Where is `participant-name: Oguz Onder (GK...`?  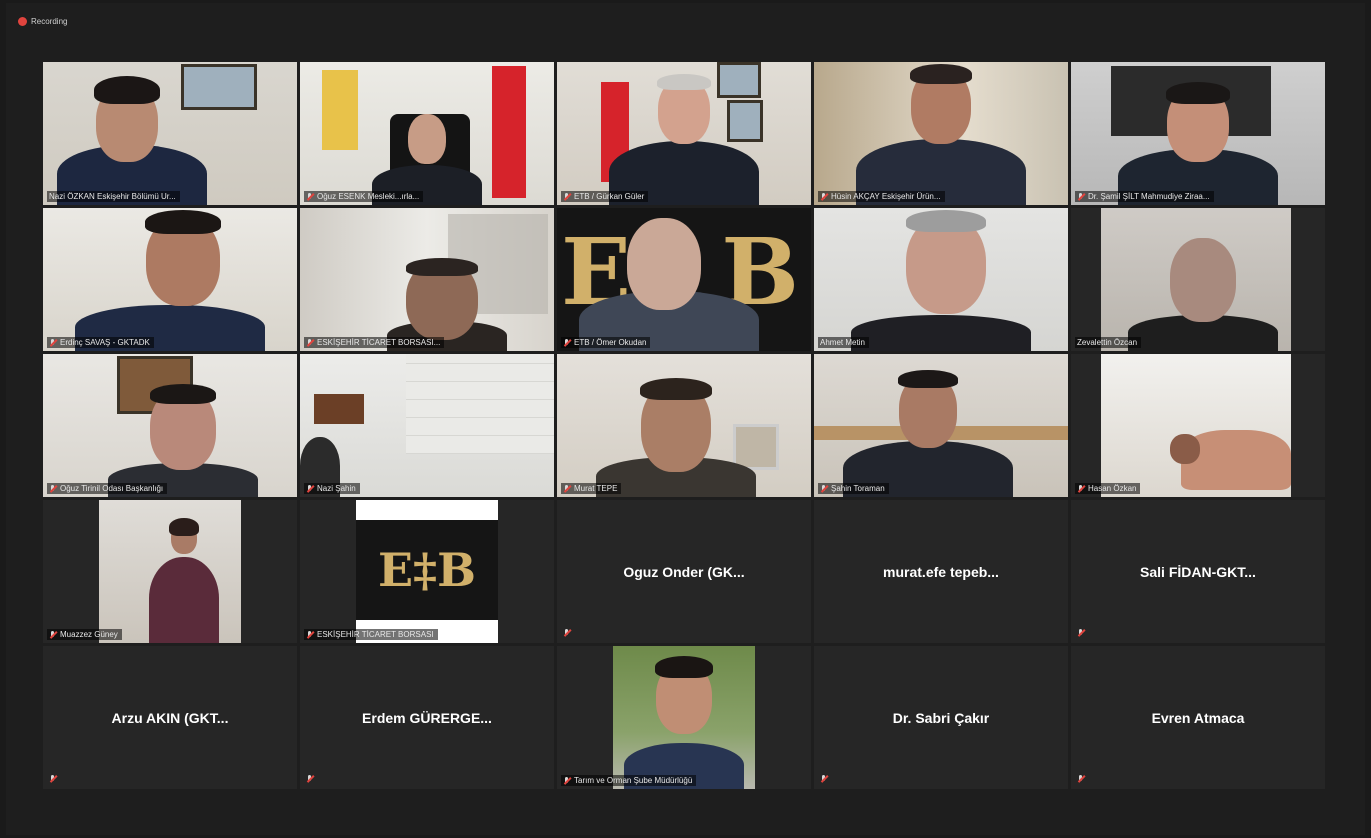
participant-name: Oguz Onder (GK... is located at coordinates (684, 571).